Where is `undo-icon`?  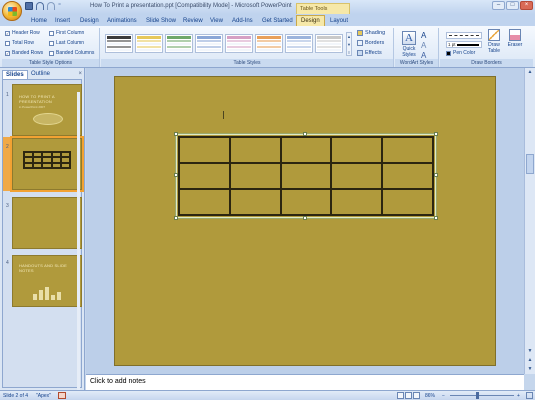 undo-icon is located at coordinates (40, 6).